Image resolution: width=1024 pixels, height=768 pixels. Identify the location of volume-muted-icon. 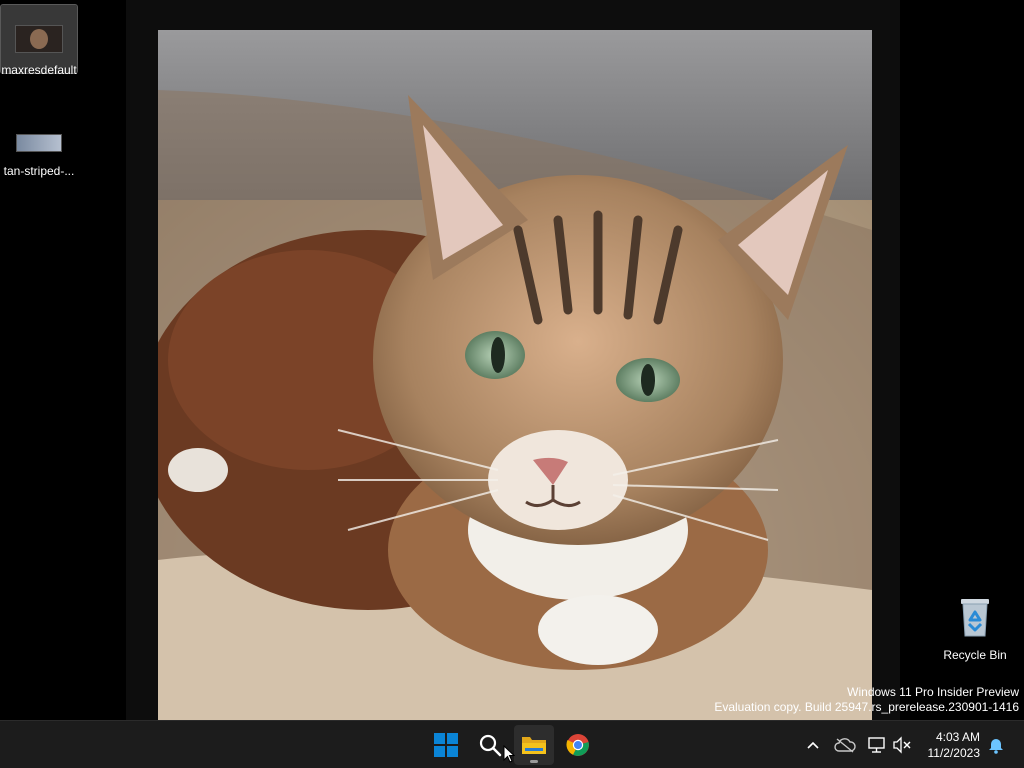
(902, 745).